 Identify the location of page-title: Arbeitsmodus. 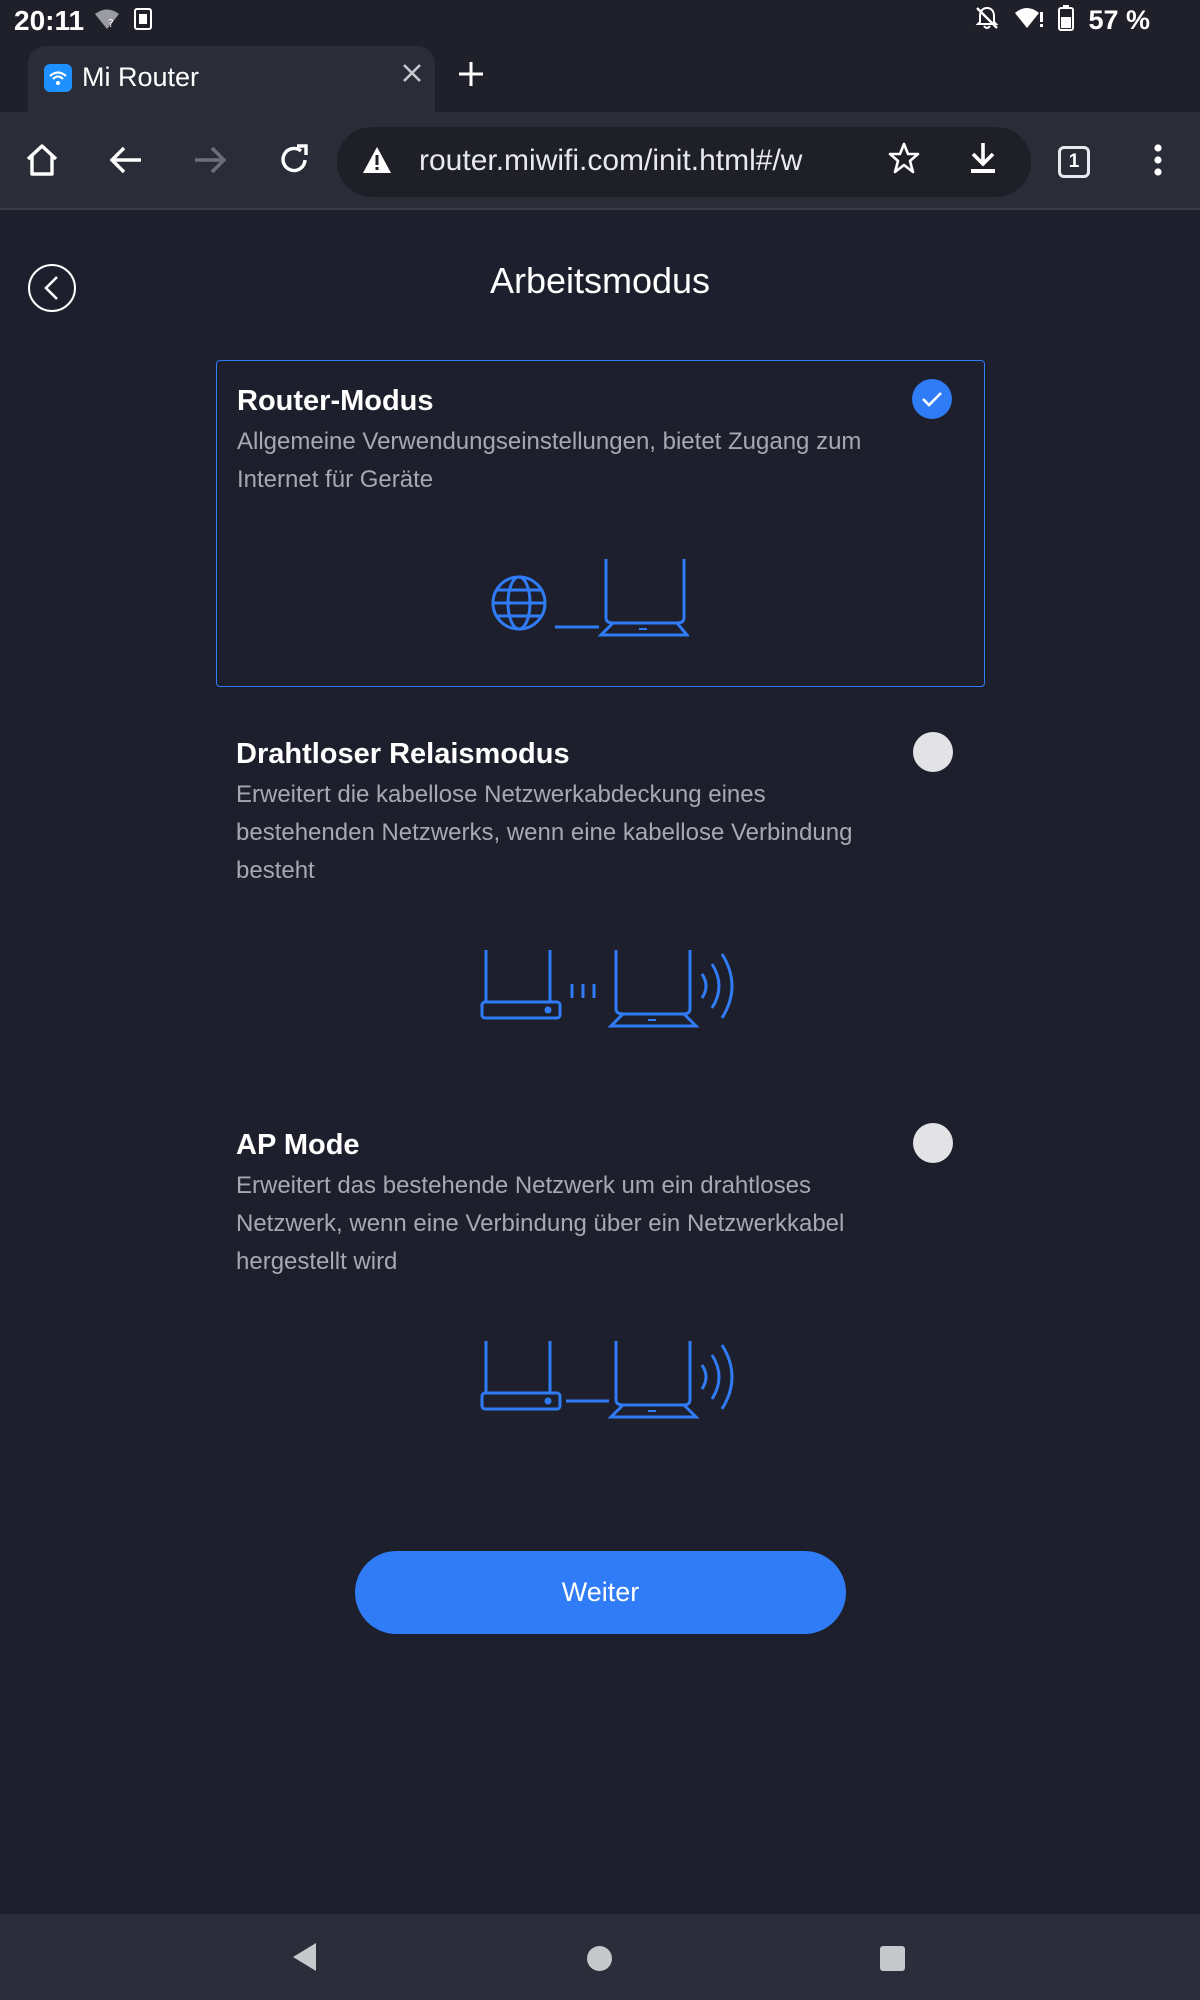
(600, 280).